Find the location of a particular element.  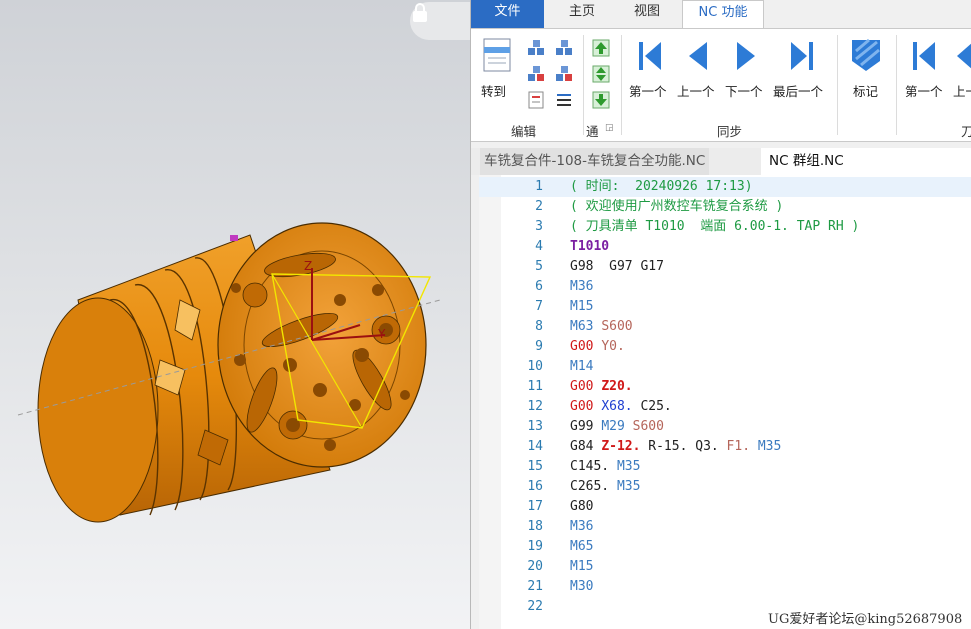

edit-group-label: 编辑 is located at coordinates (524, 131).